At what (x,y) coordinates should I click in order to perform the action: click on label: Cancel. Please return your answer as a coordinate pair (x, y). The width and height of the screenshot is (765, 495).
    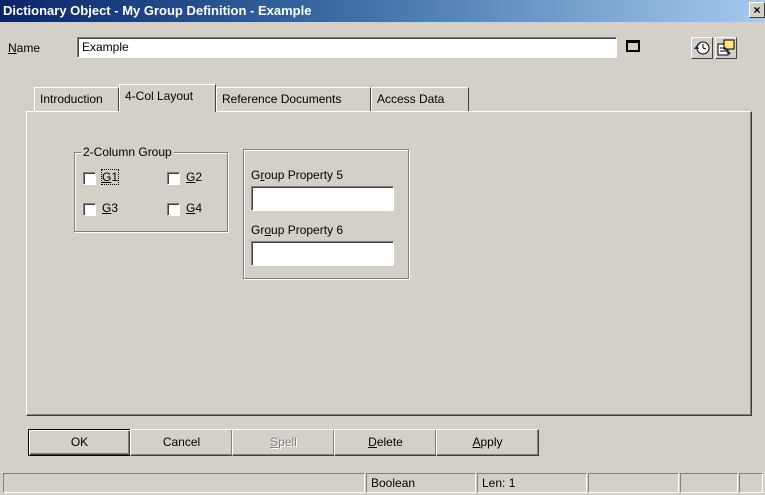
    Looking at the image, I should click on (181, 442).